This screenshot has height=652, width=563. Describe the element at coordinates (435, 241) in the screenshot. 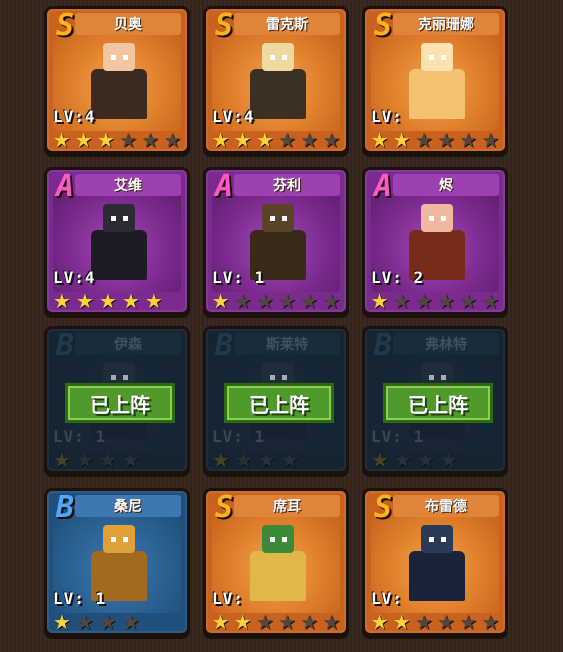

I see `hero-card: A 烬 LV: 2 ★ ★ ★ ★ ★ ★` at that location.